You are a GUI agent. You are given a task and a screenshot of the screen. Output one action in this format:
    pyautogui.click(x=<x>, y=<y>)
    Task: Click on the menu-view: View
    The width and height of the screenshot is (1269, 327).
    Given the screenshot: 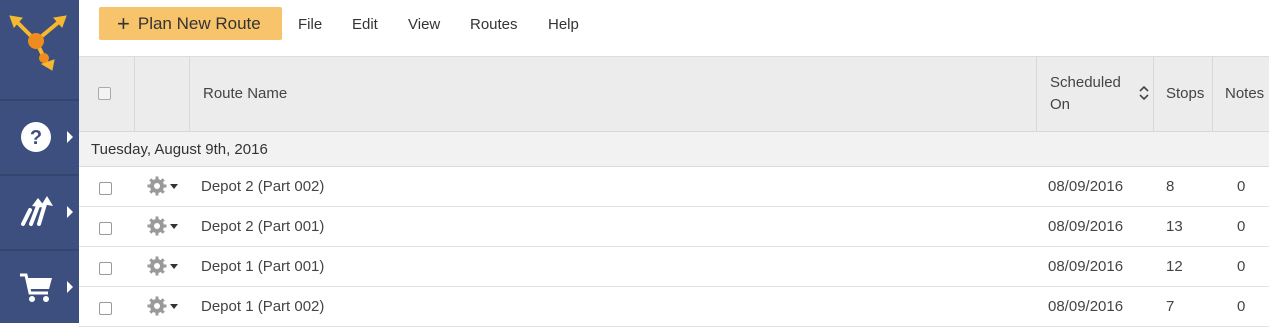 What is the action you would take?
    pyautogui.click(x=424, y=24)
    